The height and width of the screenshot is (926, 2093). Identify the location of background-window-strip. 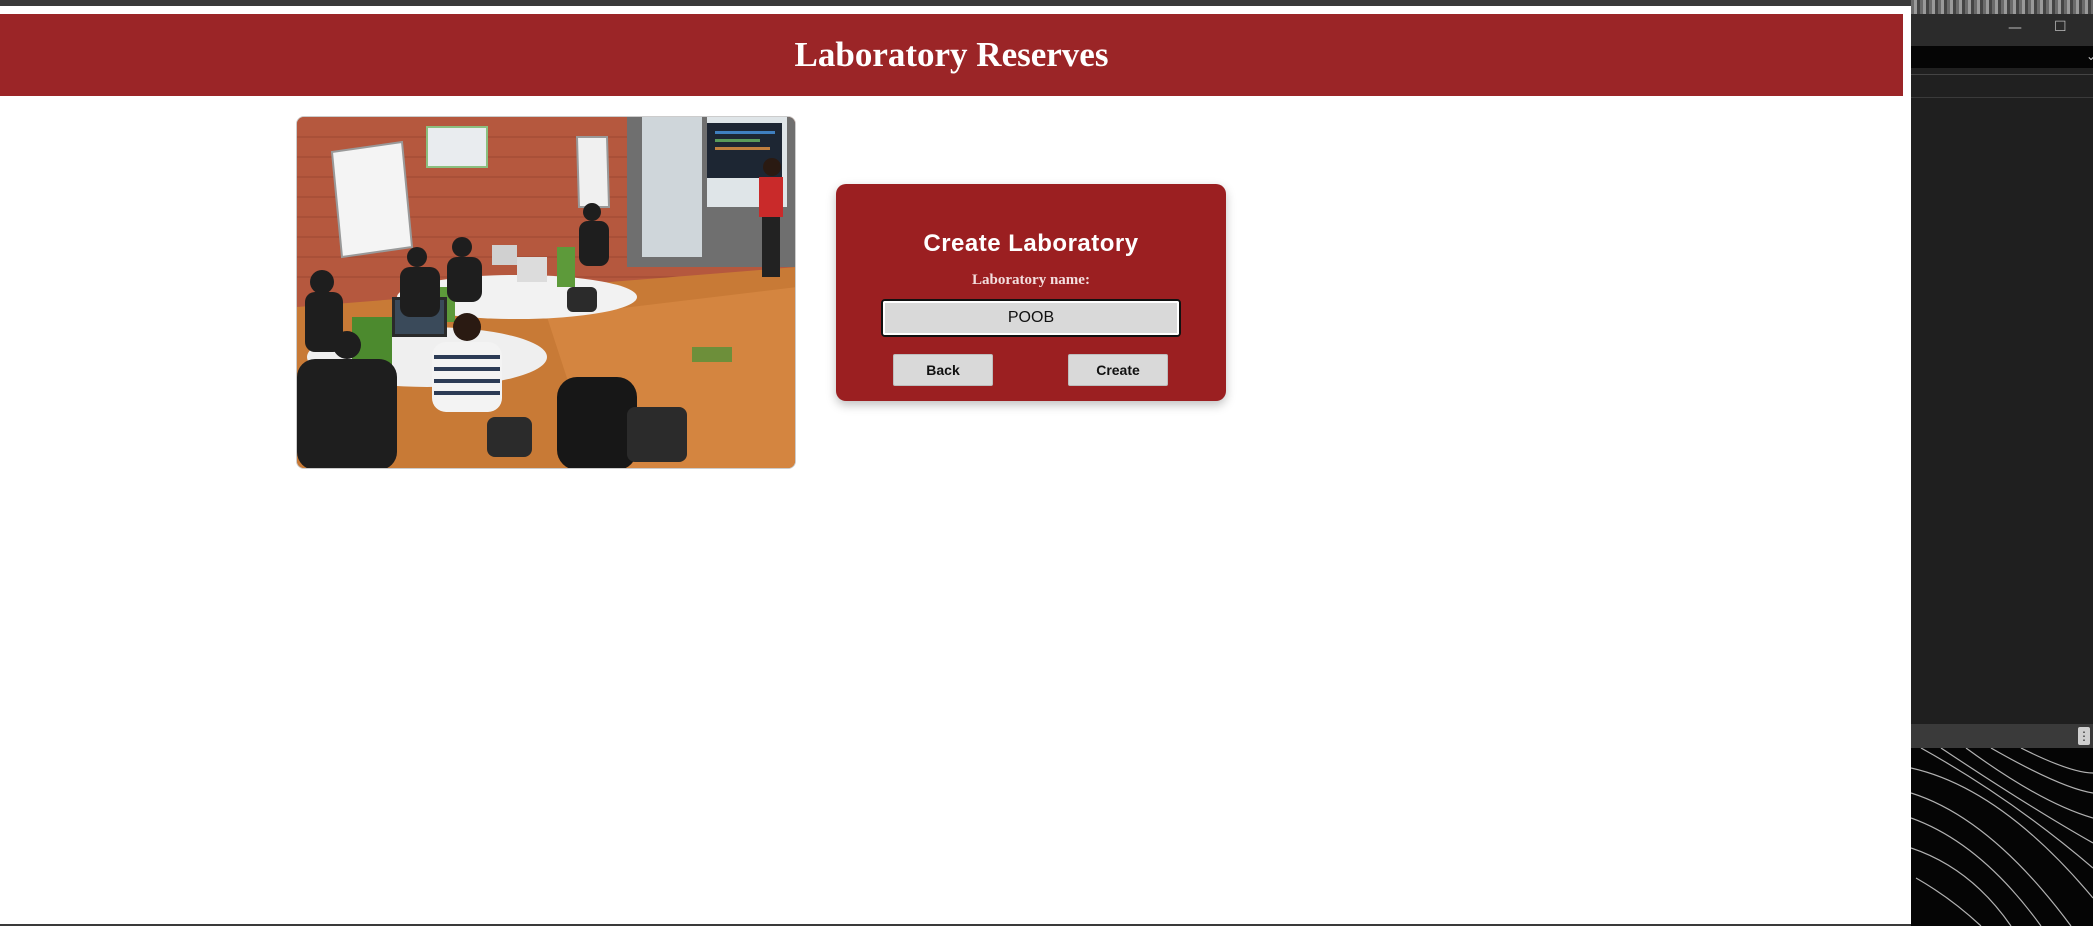
(2002, 7).